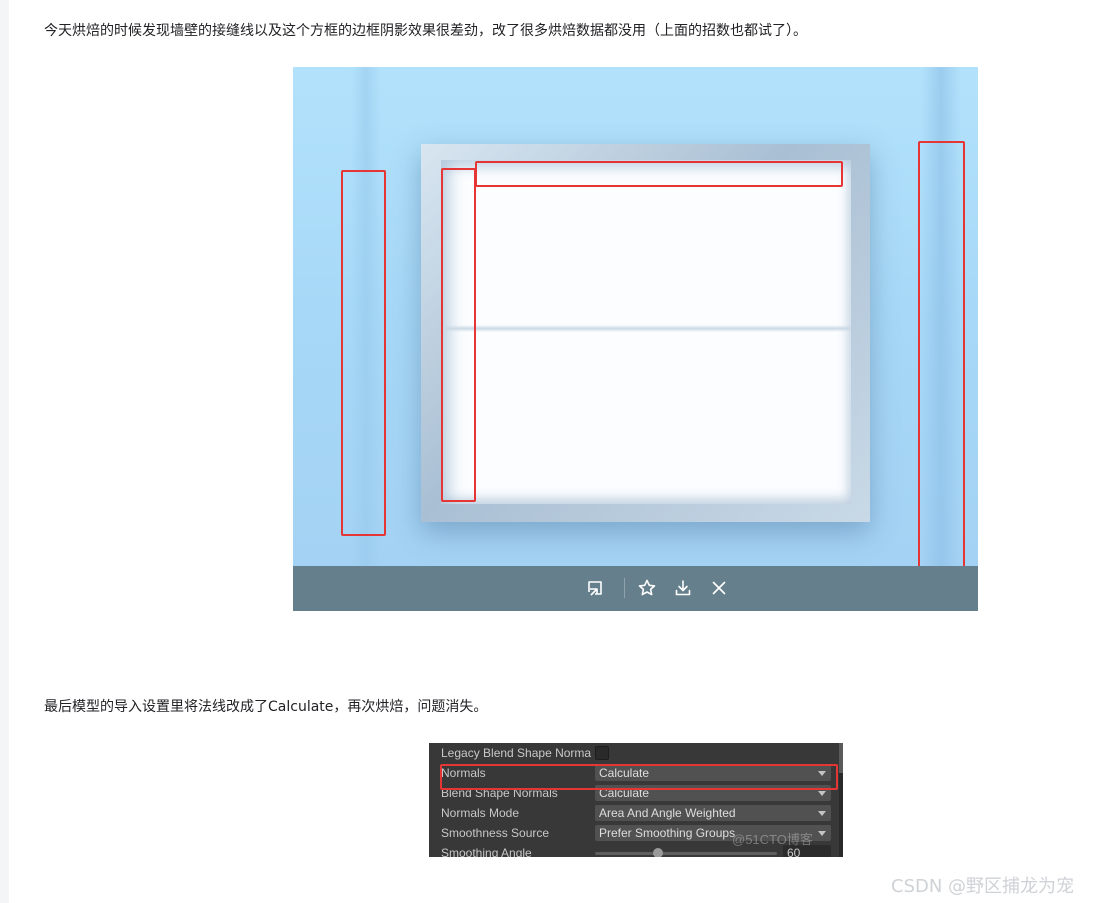 The width and height of the screenshot is (1110, 903). I want to click on row-label: Smoothing Angle, so click(486, 851).